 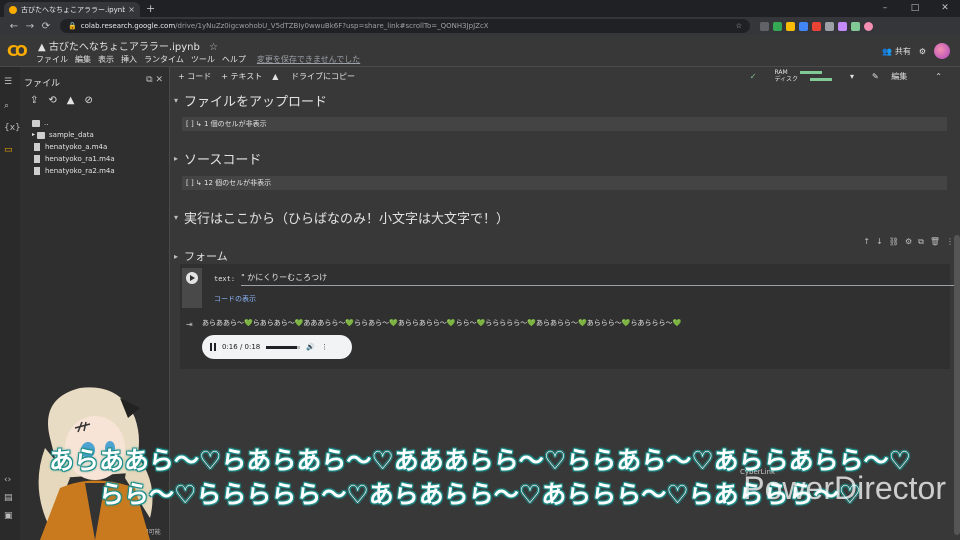 What do you see at coordinates (159, 80) in the screenshot?
I see `close-panel-icon: ✕` at bounding box center [159, 80].